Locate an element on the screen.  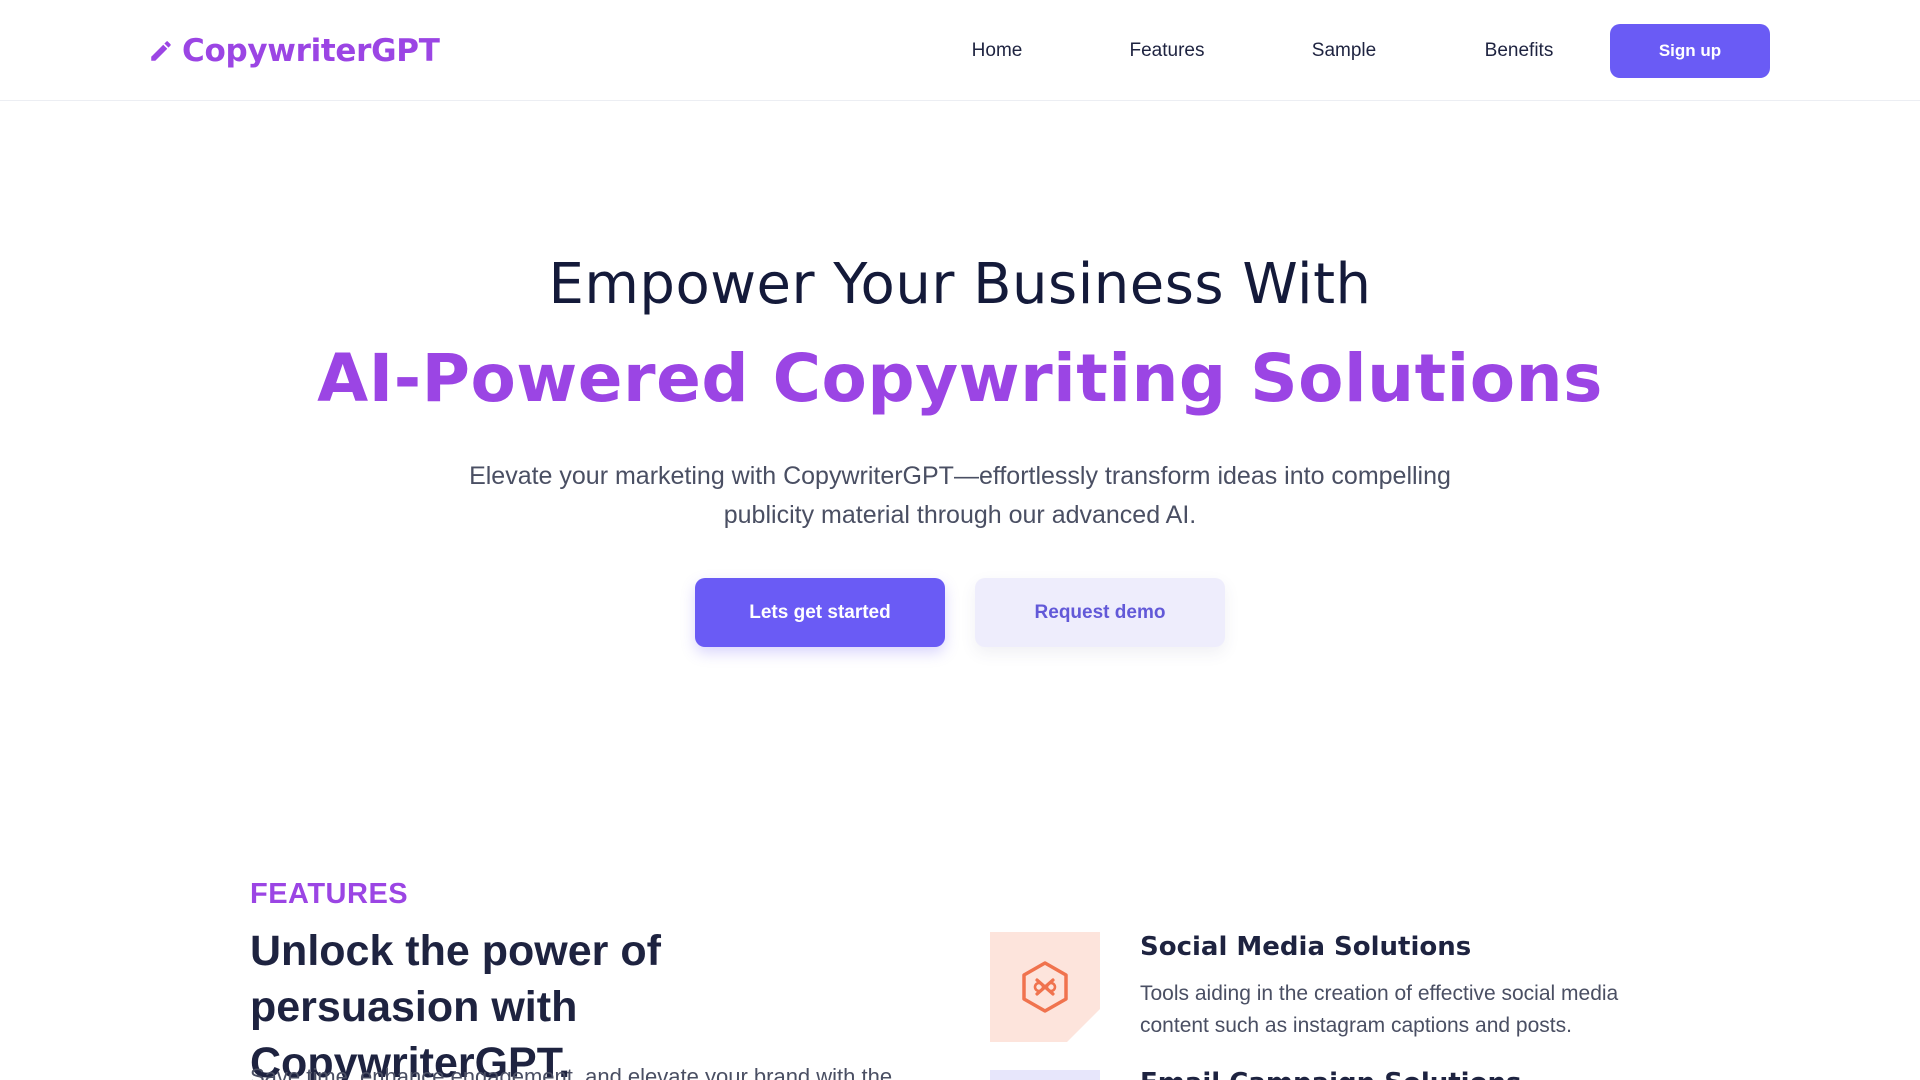
nav-link-features: Features is located at coordinates (1167, 51).